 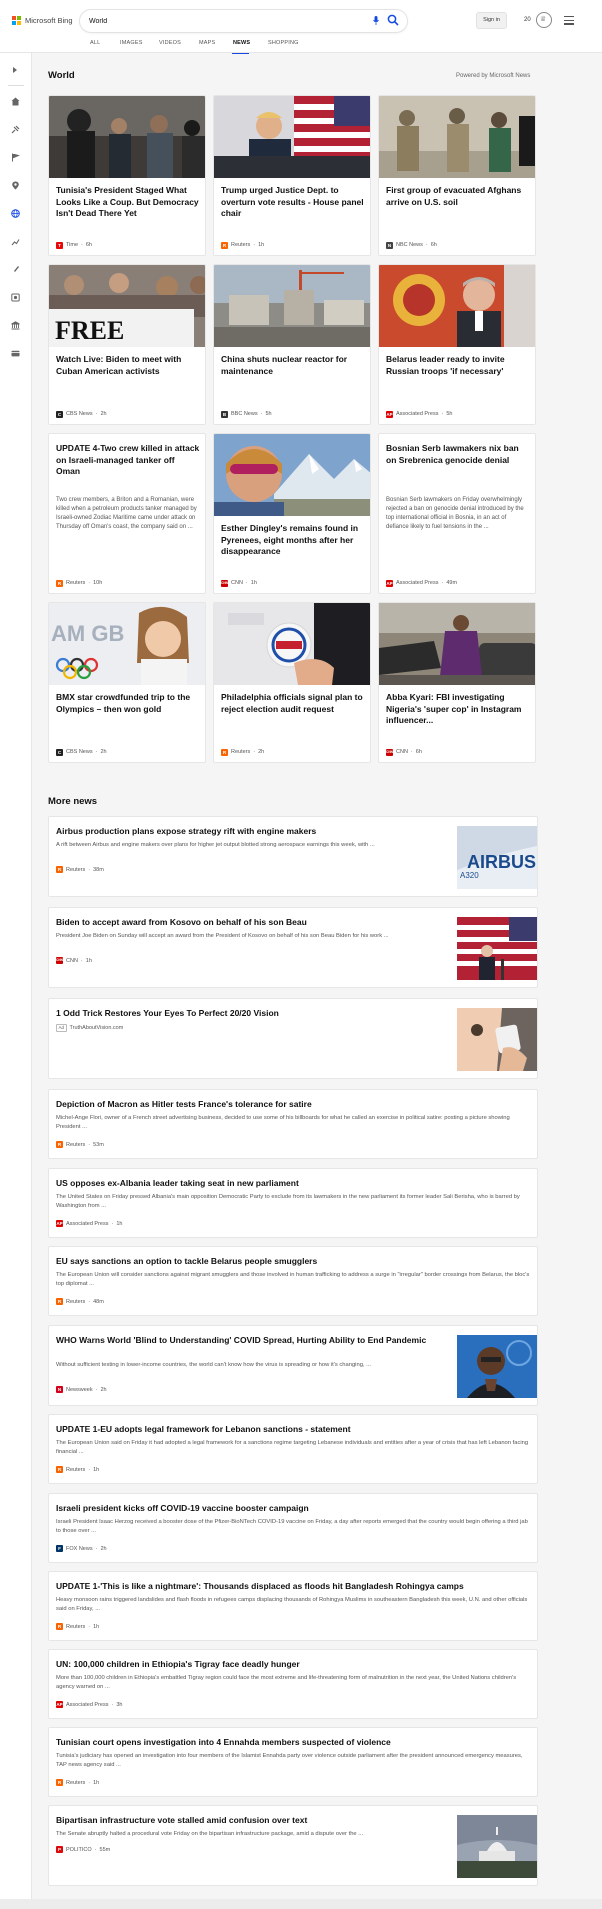 What do you see at coordinates (497, 948) in the screenshot?
I see `news-image-biden` at bounding box center [497, 948].